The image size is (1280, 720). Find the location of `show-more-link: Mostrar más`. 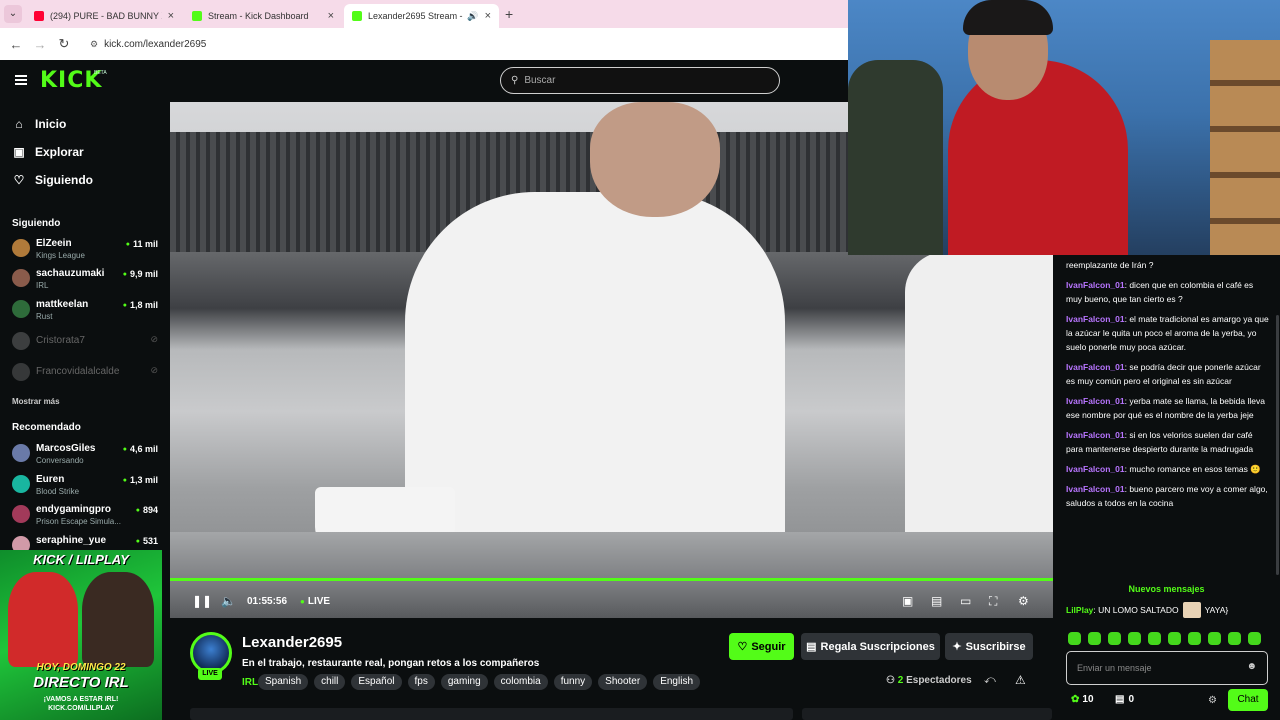

show-more-link: Mostrar más is located at coordinates (36, 401).